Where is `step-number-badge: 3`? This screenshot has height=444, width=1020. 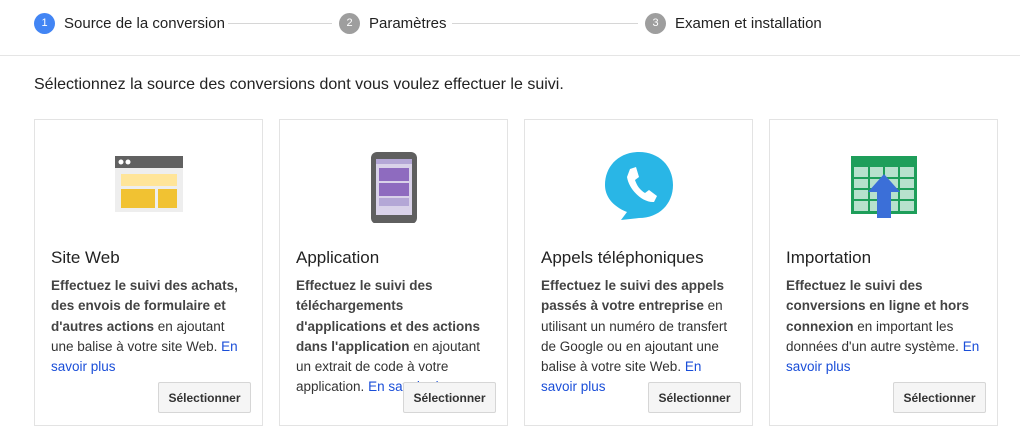 step-number-badge: 3 is located at coordinates (655, 23).